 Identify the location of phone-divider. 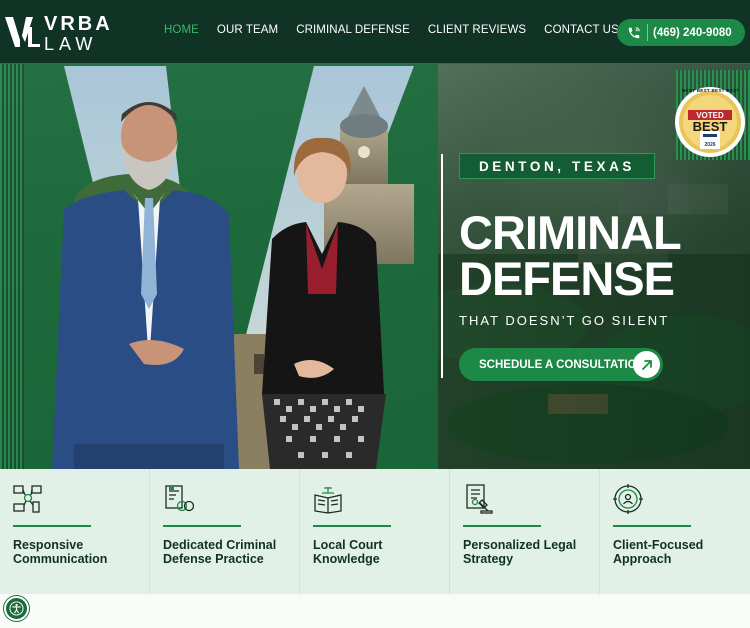
(647, 32).